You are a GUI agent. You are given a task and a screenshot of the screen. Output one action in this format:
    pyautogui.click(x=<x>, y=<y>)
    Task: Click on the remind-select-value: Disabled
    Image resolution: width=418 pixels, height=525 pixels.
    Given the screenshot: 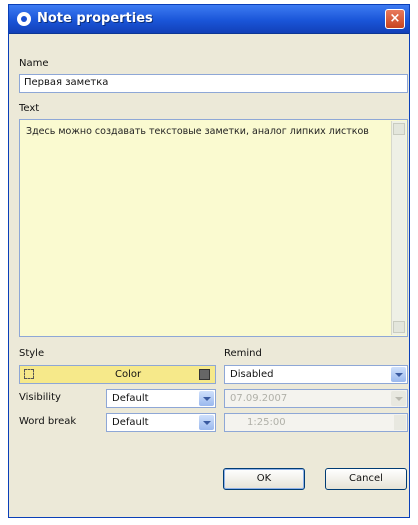 What is the action you would take?
    pyautogui.click(x=252, y=374)
    